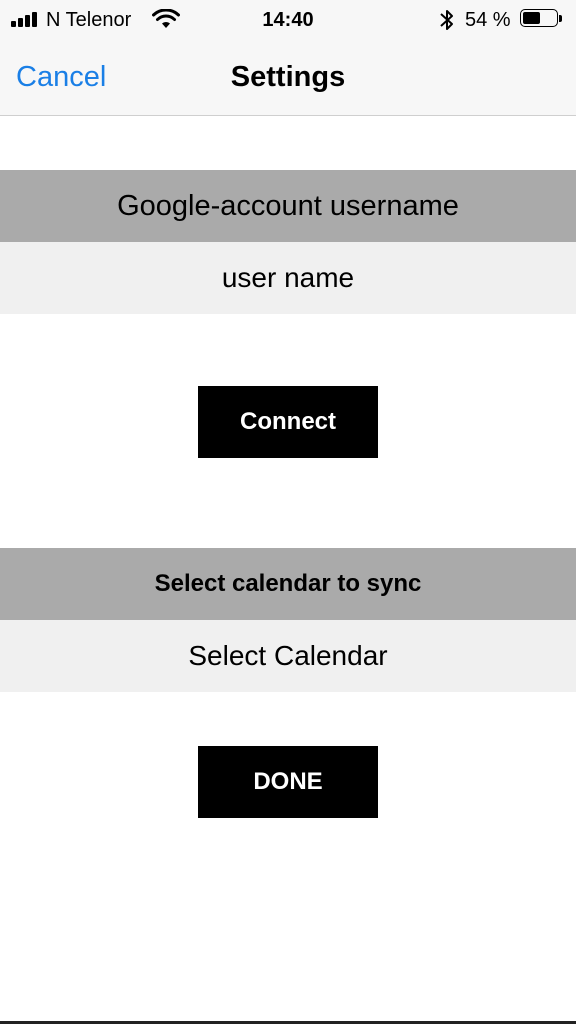 This screenshot has width=576, height=1024. What do you see at coordinates (288, 20) in the screenshot?
I see `status-bar: N Telenor 14:40 54 %` at bounding box center [288, 20].